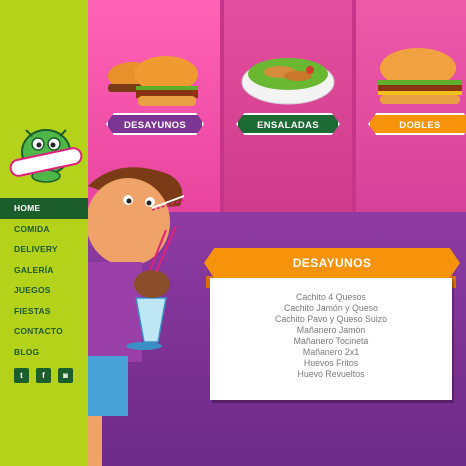  What do you see at coordinates (288, 106) in the screenshot?
I see `category-panel-ensaladas` at bounding box center [288, 106].